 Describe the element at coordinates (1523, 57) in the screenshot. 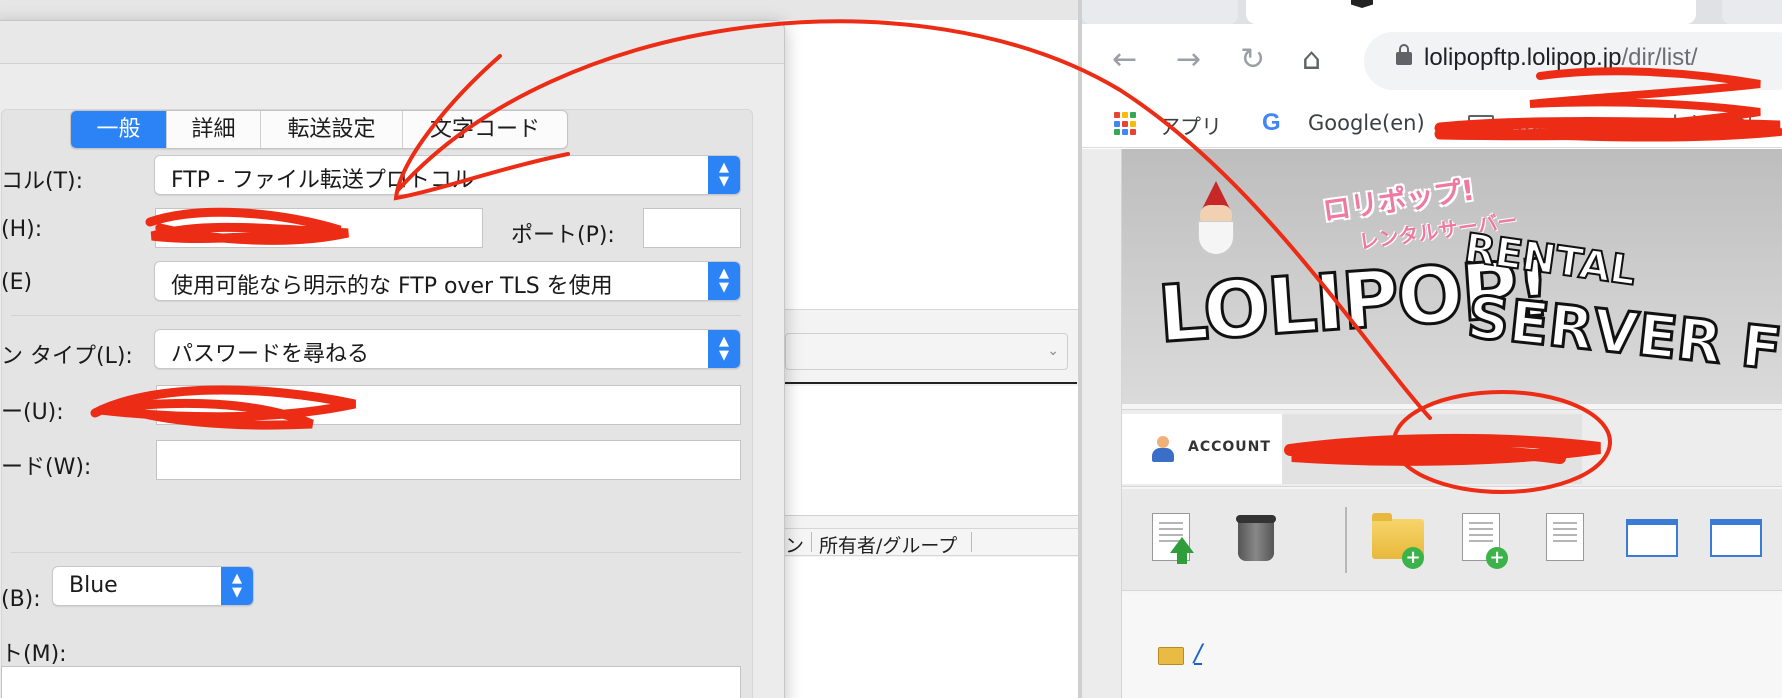

I see `url-host: lolipopftp.lolipop.jp` at that location.